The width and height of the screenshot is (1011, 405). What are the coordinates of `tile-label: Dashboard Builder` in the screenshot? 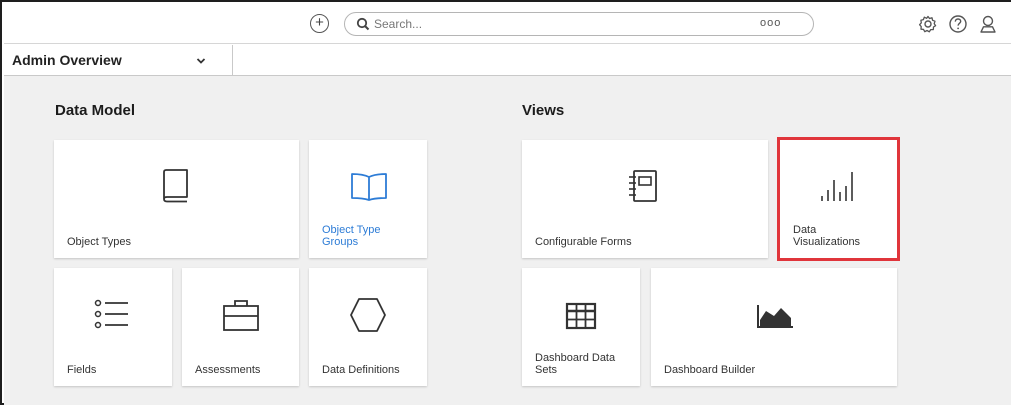 It's located at (710, 370).